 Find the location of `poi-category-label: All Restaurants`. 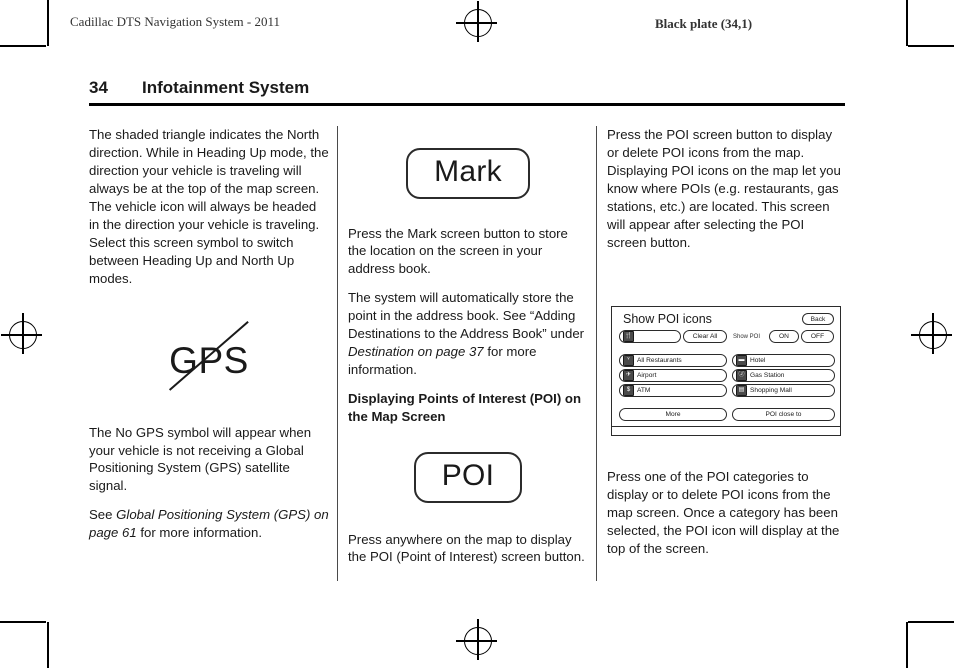

poi-category-label: All Restaurants is located at coordinates (659, 360).